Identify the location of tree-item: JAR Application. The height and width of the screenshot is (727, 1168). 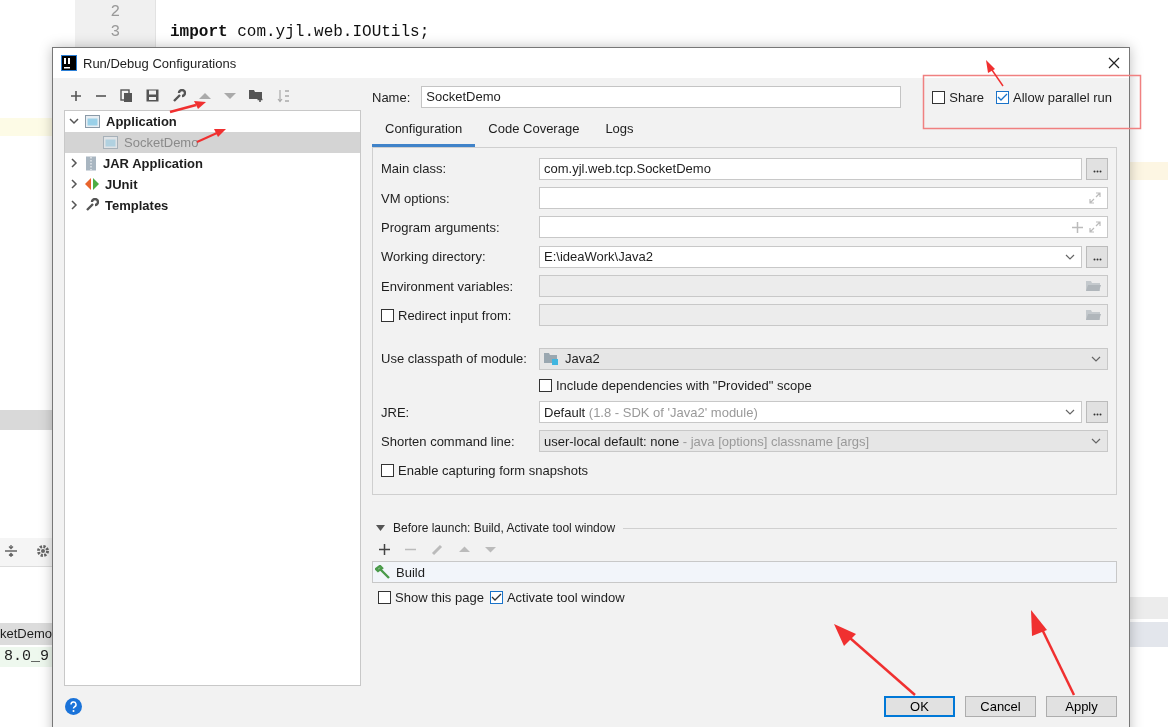
(212, 163).